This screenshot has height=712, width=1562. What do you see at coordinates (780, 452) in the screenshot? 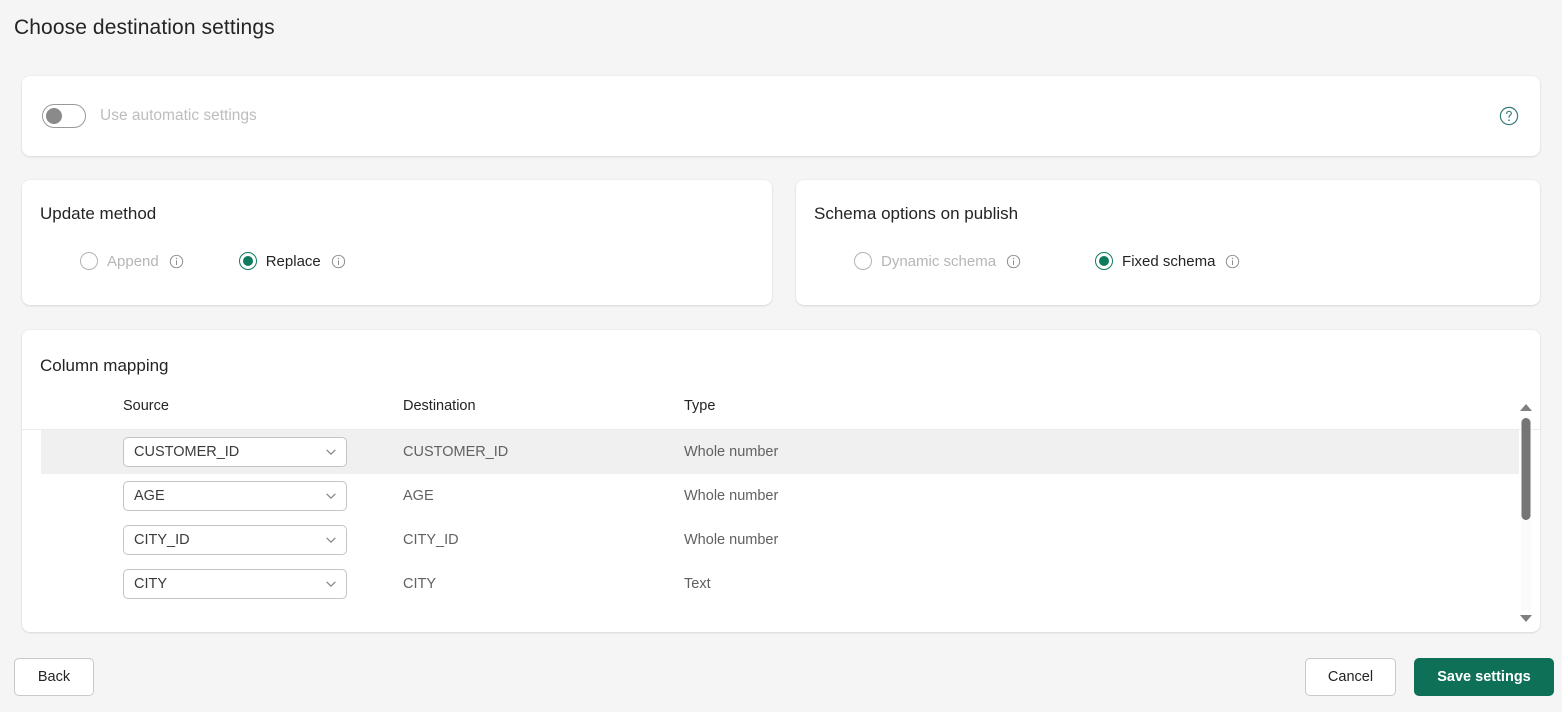
I see `table-row: CUSTOMER_ID CUSTOMER_ID Whole number` at bounding box center [780, 452].